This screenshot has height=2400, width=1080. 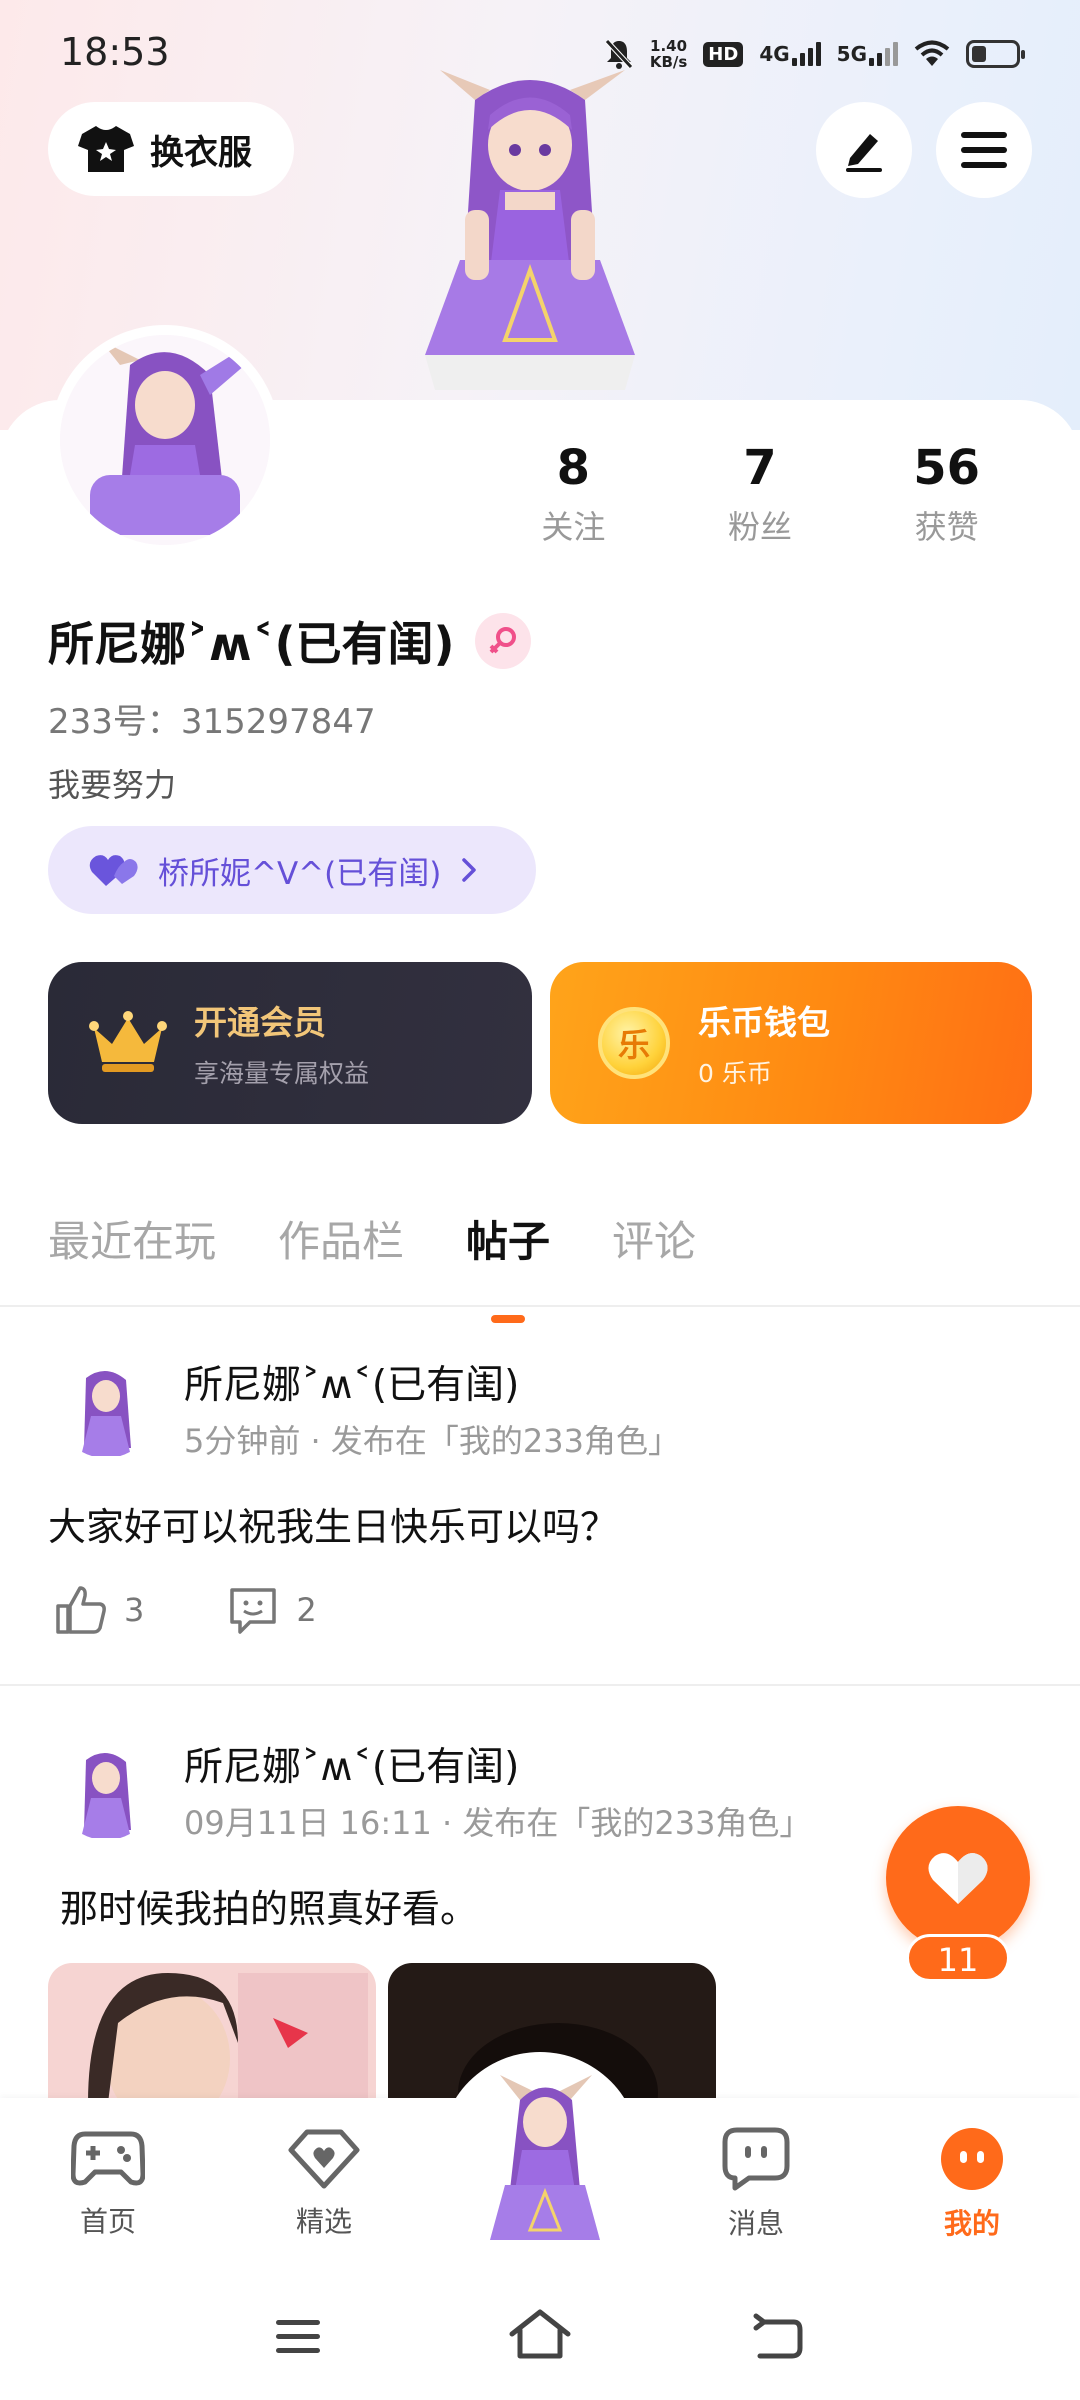 What do you see at coordinates (932, 53) in the screenshot?
I see `wifi-icon` at bounding box center [932, 53].